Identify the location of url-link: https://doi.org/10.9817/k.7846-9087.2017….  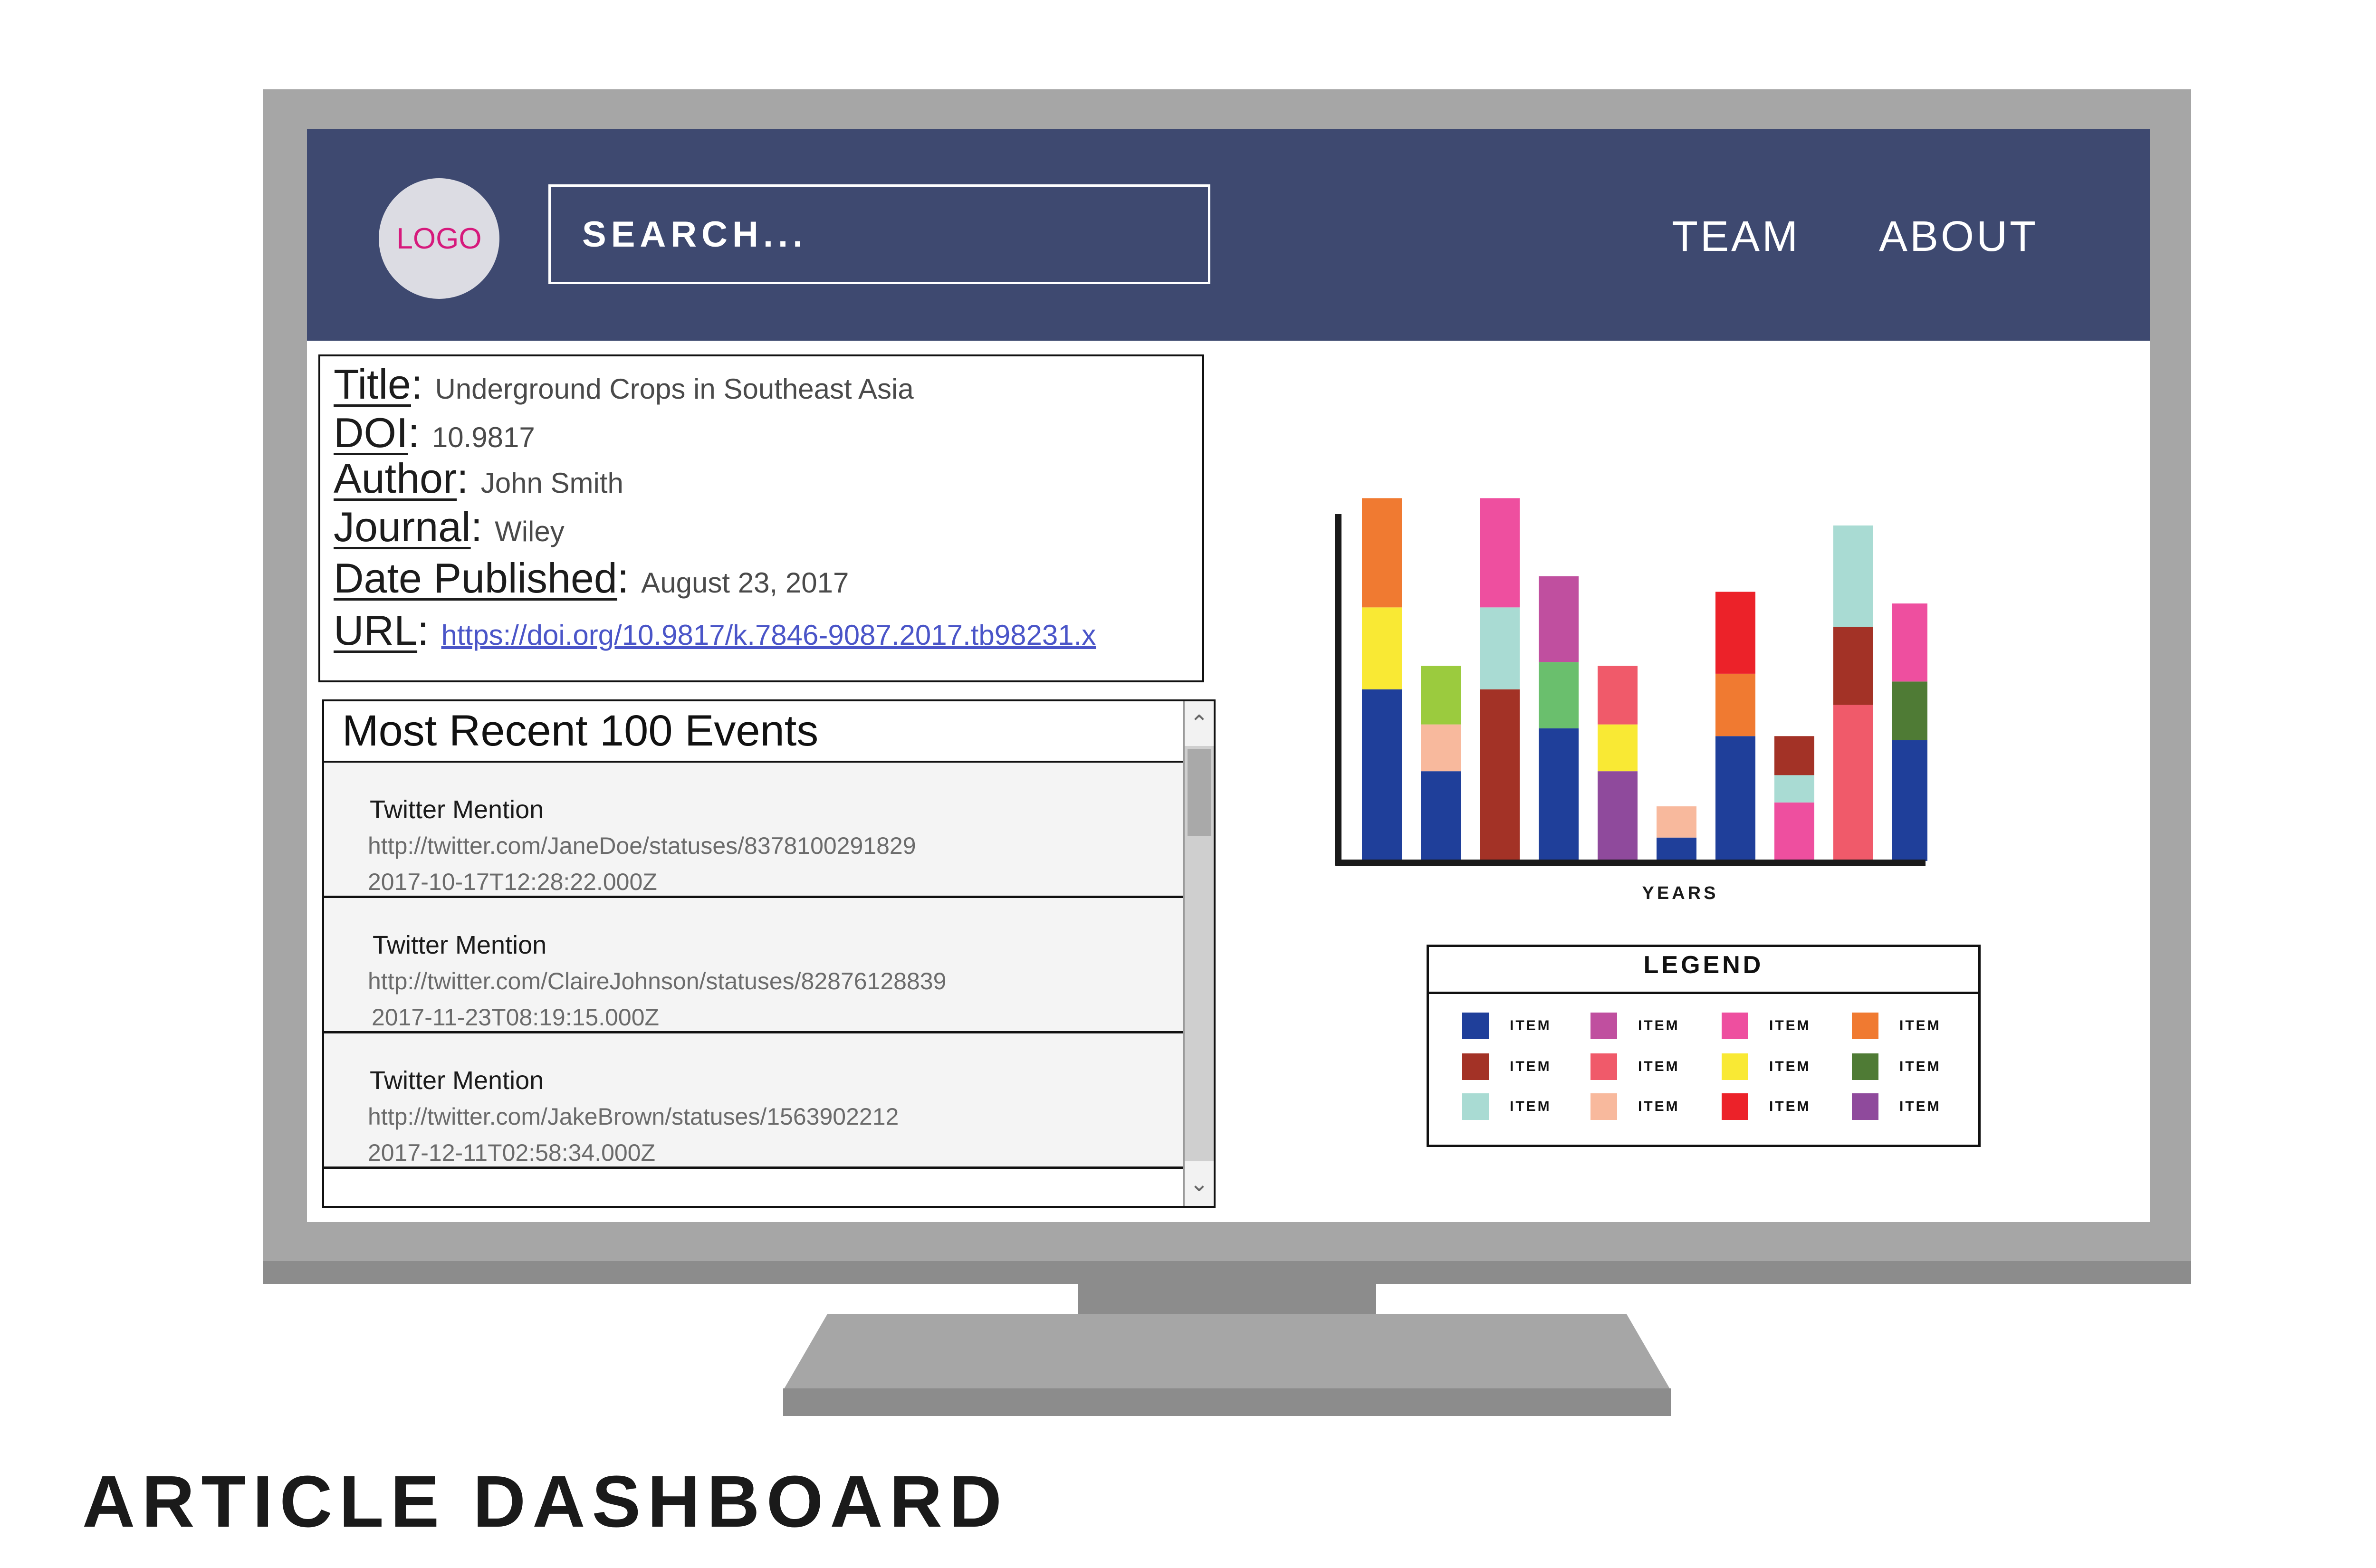
(768, 635).